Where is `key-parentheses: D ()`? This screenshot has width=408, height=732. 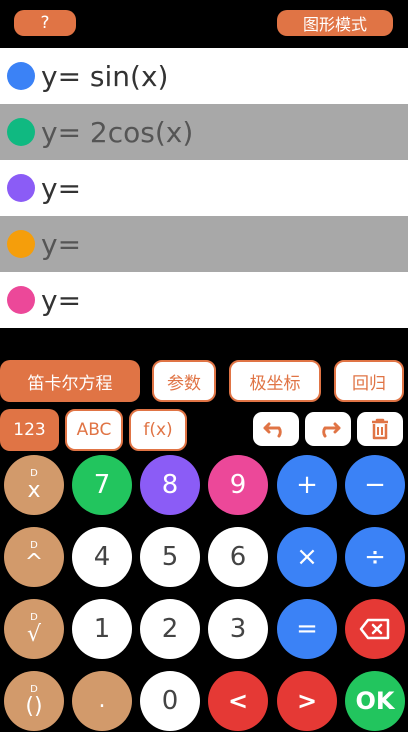 key-parentheses: D () is located at coordinates (34, 701).